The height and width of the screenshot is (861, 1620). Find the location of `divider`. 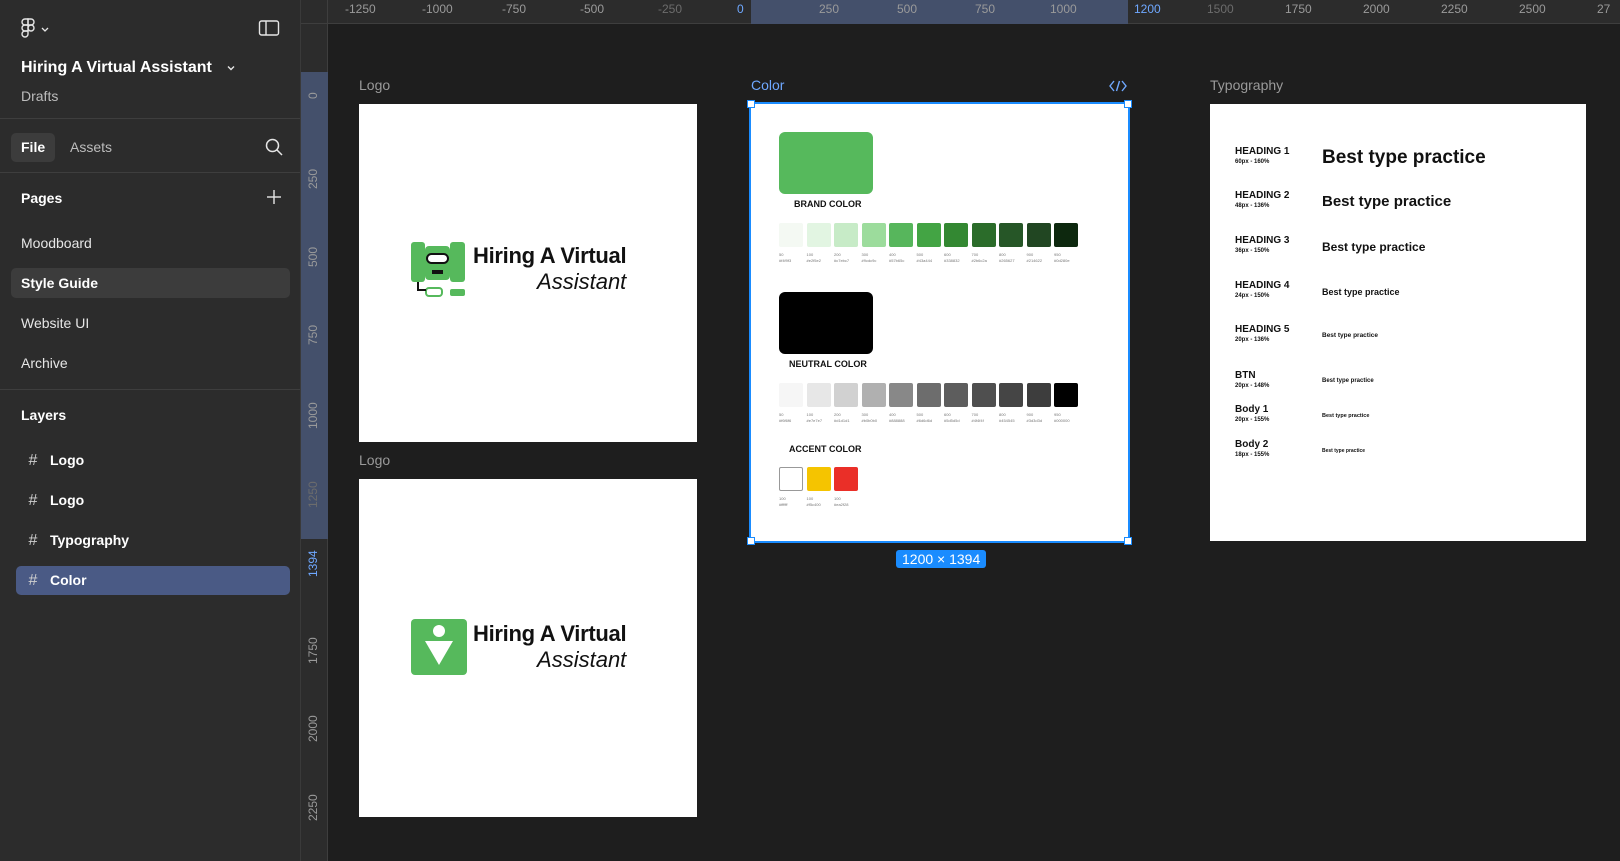

divider is located at coordinates (150, 172).